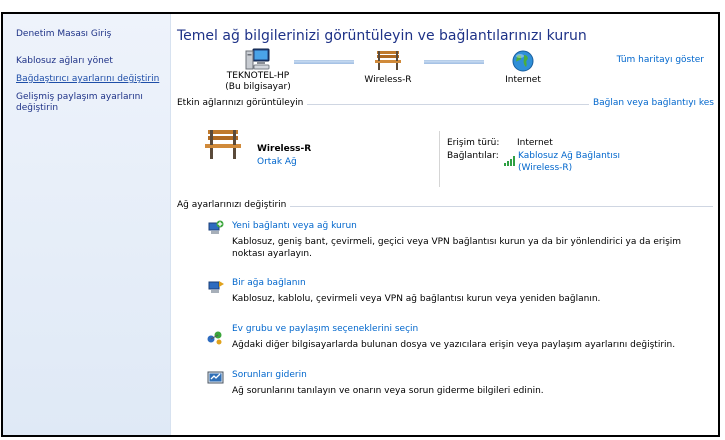  I want to click on sidebar-item-advanced-sharing: Gelişmiş paylaşım ayarlarını değiştirin, so click(91, 103).